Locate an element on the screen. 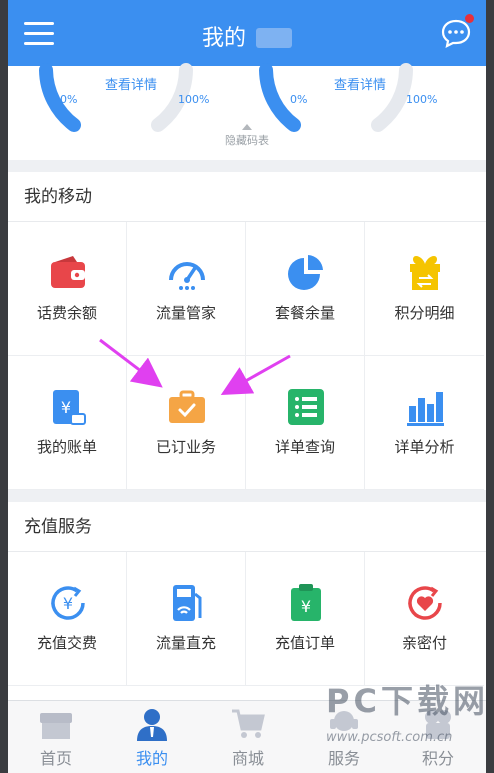 The width and height of the screenshot is (494, 773). nav-item-mine: 我的 is located at coordinates (152, 737).